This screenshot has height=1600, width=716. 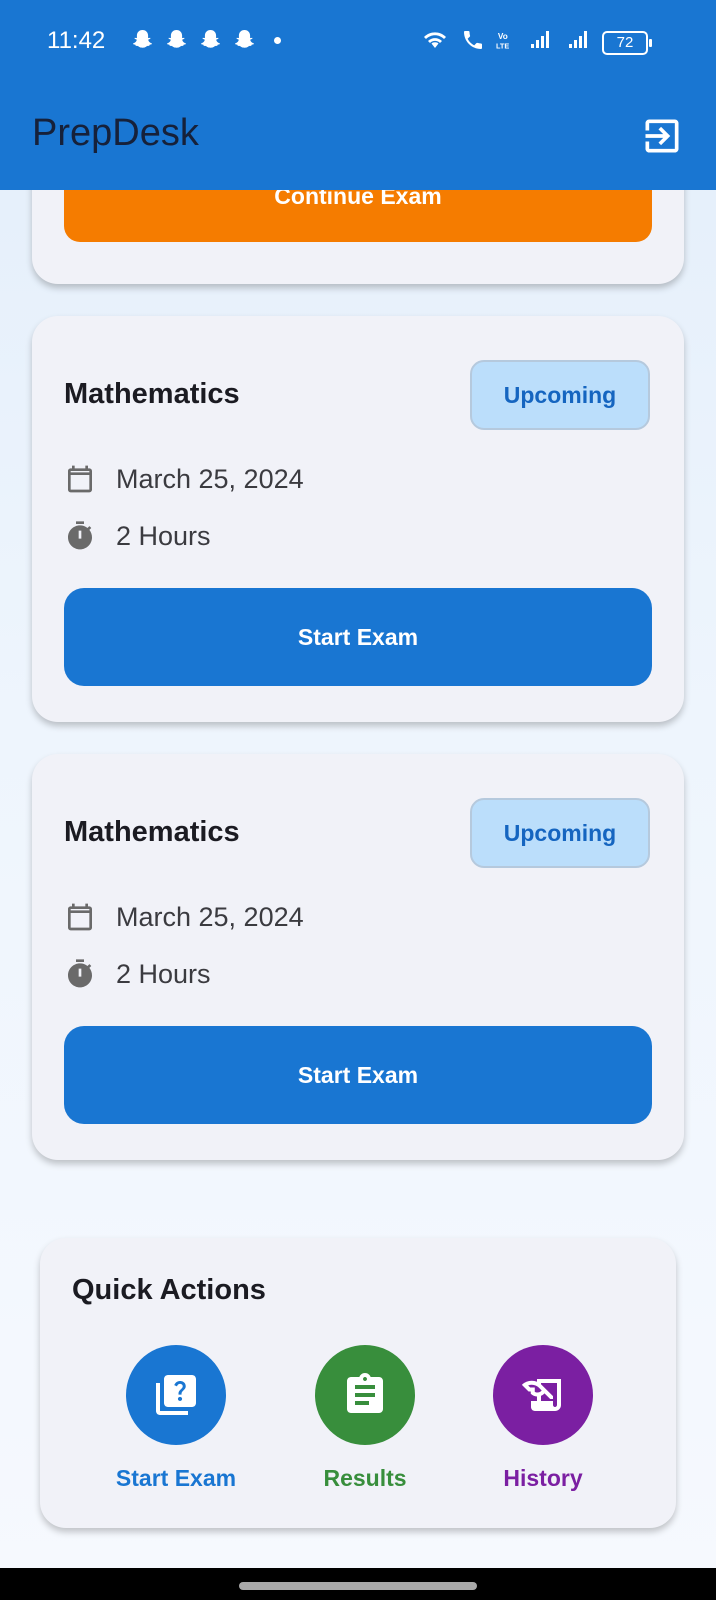 What do you see at coordinates (502, 45) in the screenshot?
I see `svg-text: LTE` at bounding box center [502, 45].